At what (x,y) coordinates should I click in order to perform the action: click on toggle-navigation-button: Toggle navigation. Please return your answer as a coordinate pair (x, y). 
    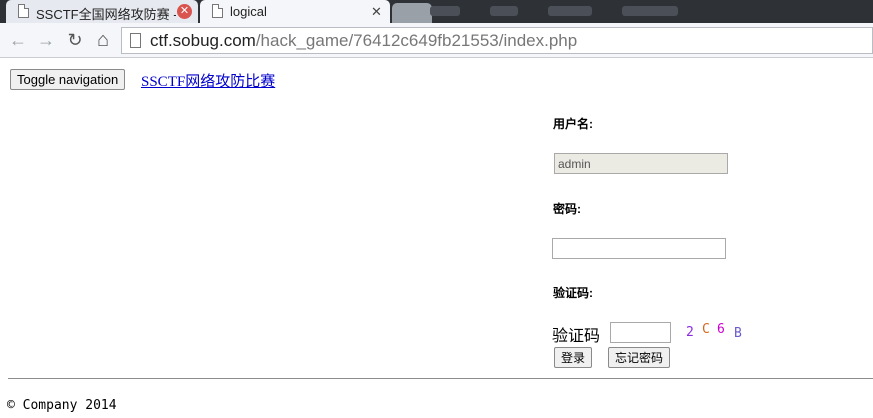
    Looking at the image, I should click on (68, 79).